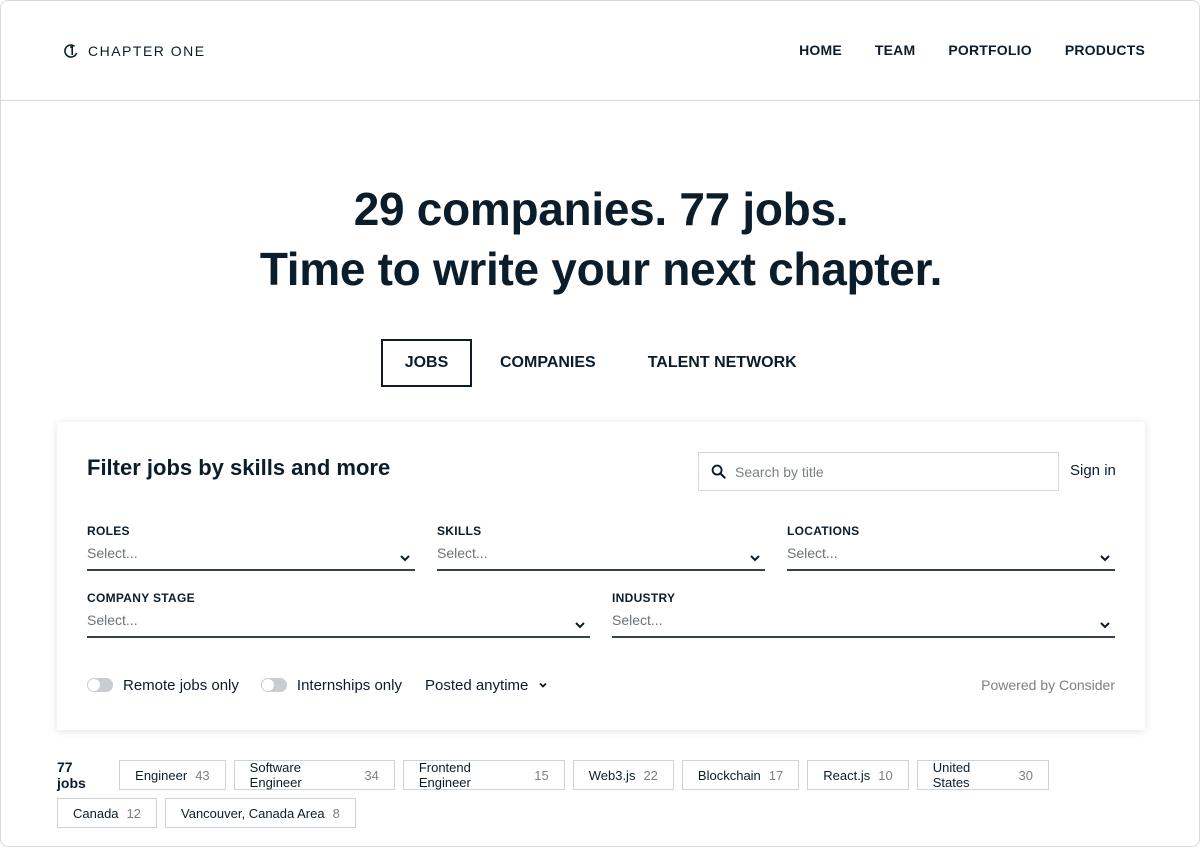 Image resolution: width=1200 pixels, height=847 pixels. What do you see at coordinates (601, 209) in the screenshot?
I see `hero-title-line1: 29 companies. 77 jobs.` at bounding box center [601, 209].